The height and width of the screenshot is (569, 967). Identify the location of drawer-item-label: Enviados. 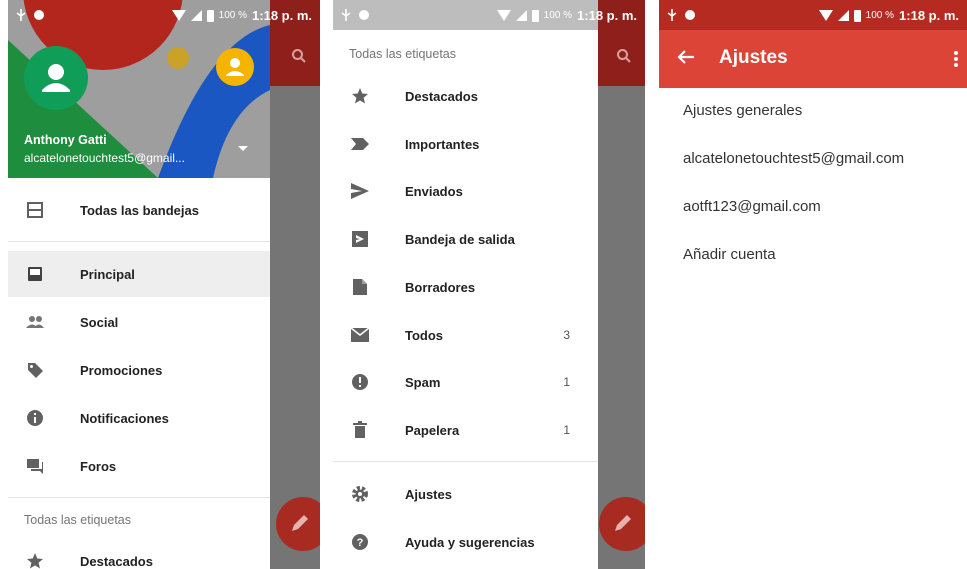
(434, 191).